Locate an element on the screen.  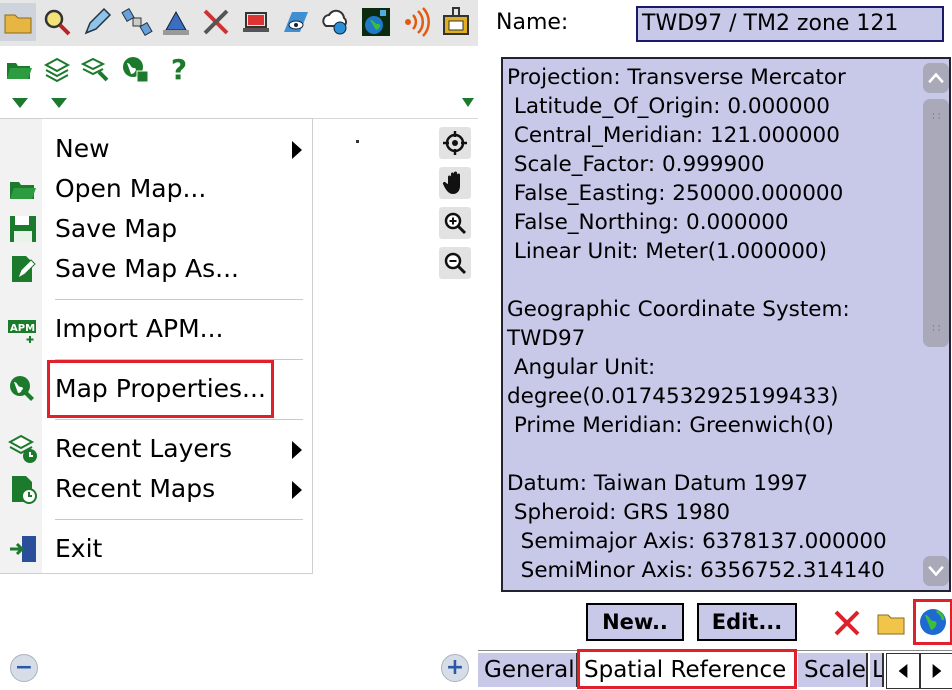
menu-item-new: New is located at coordinates (156, 149).